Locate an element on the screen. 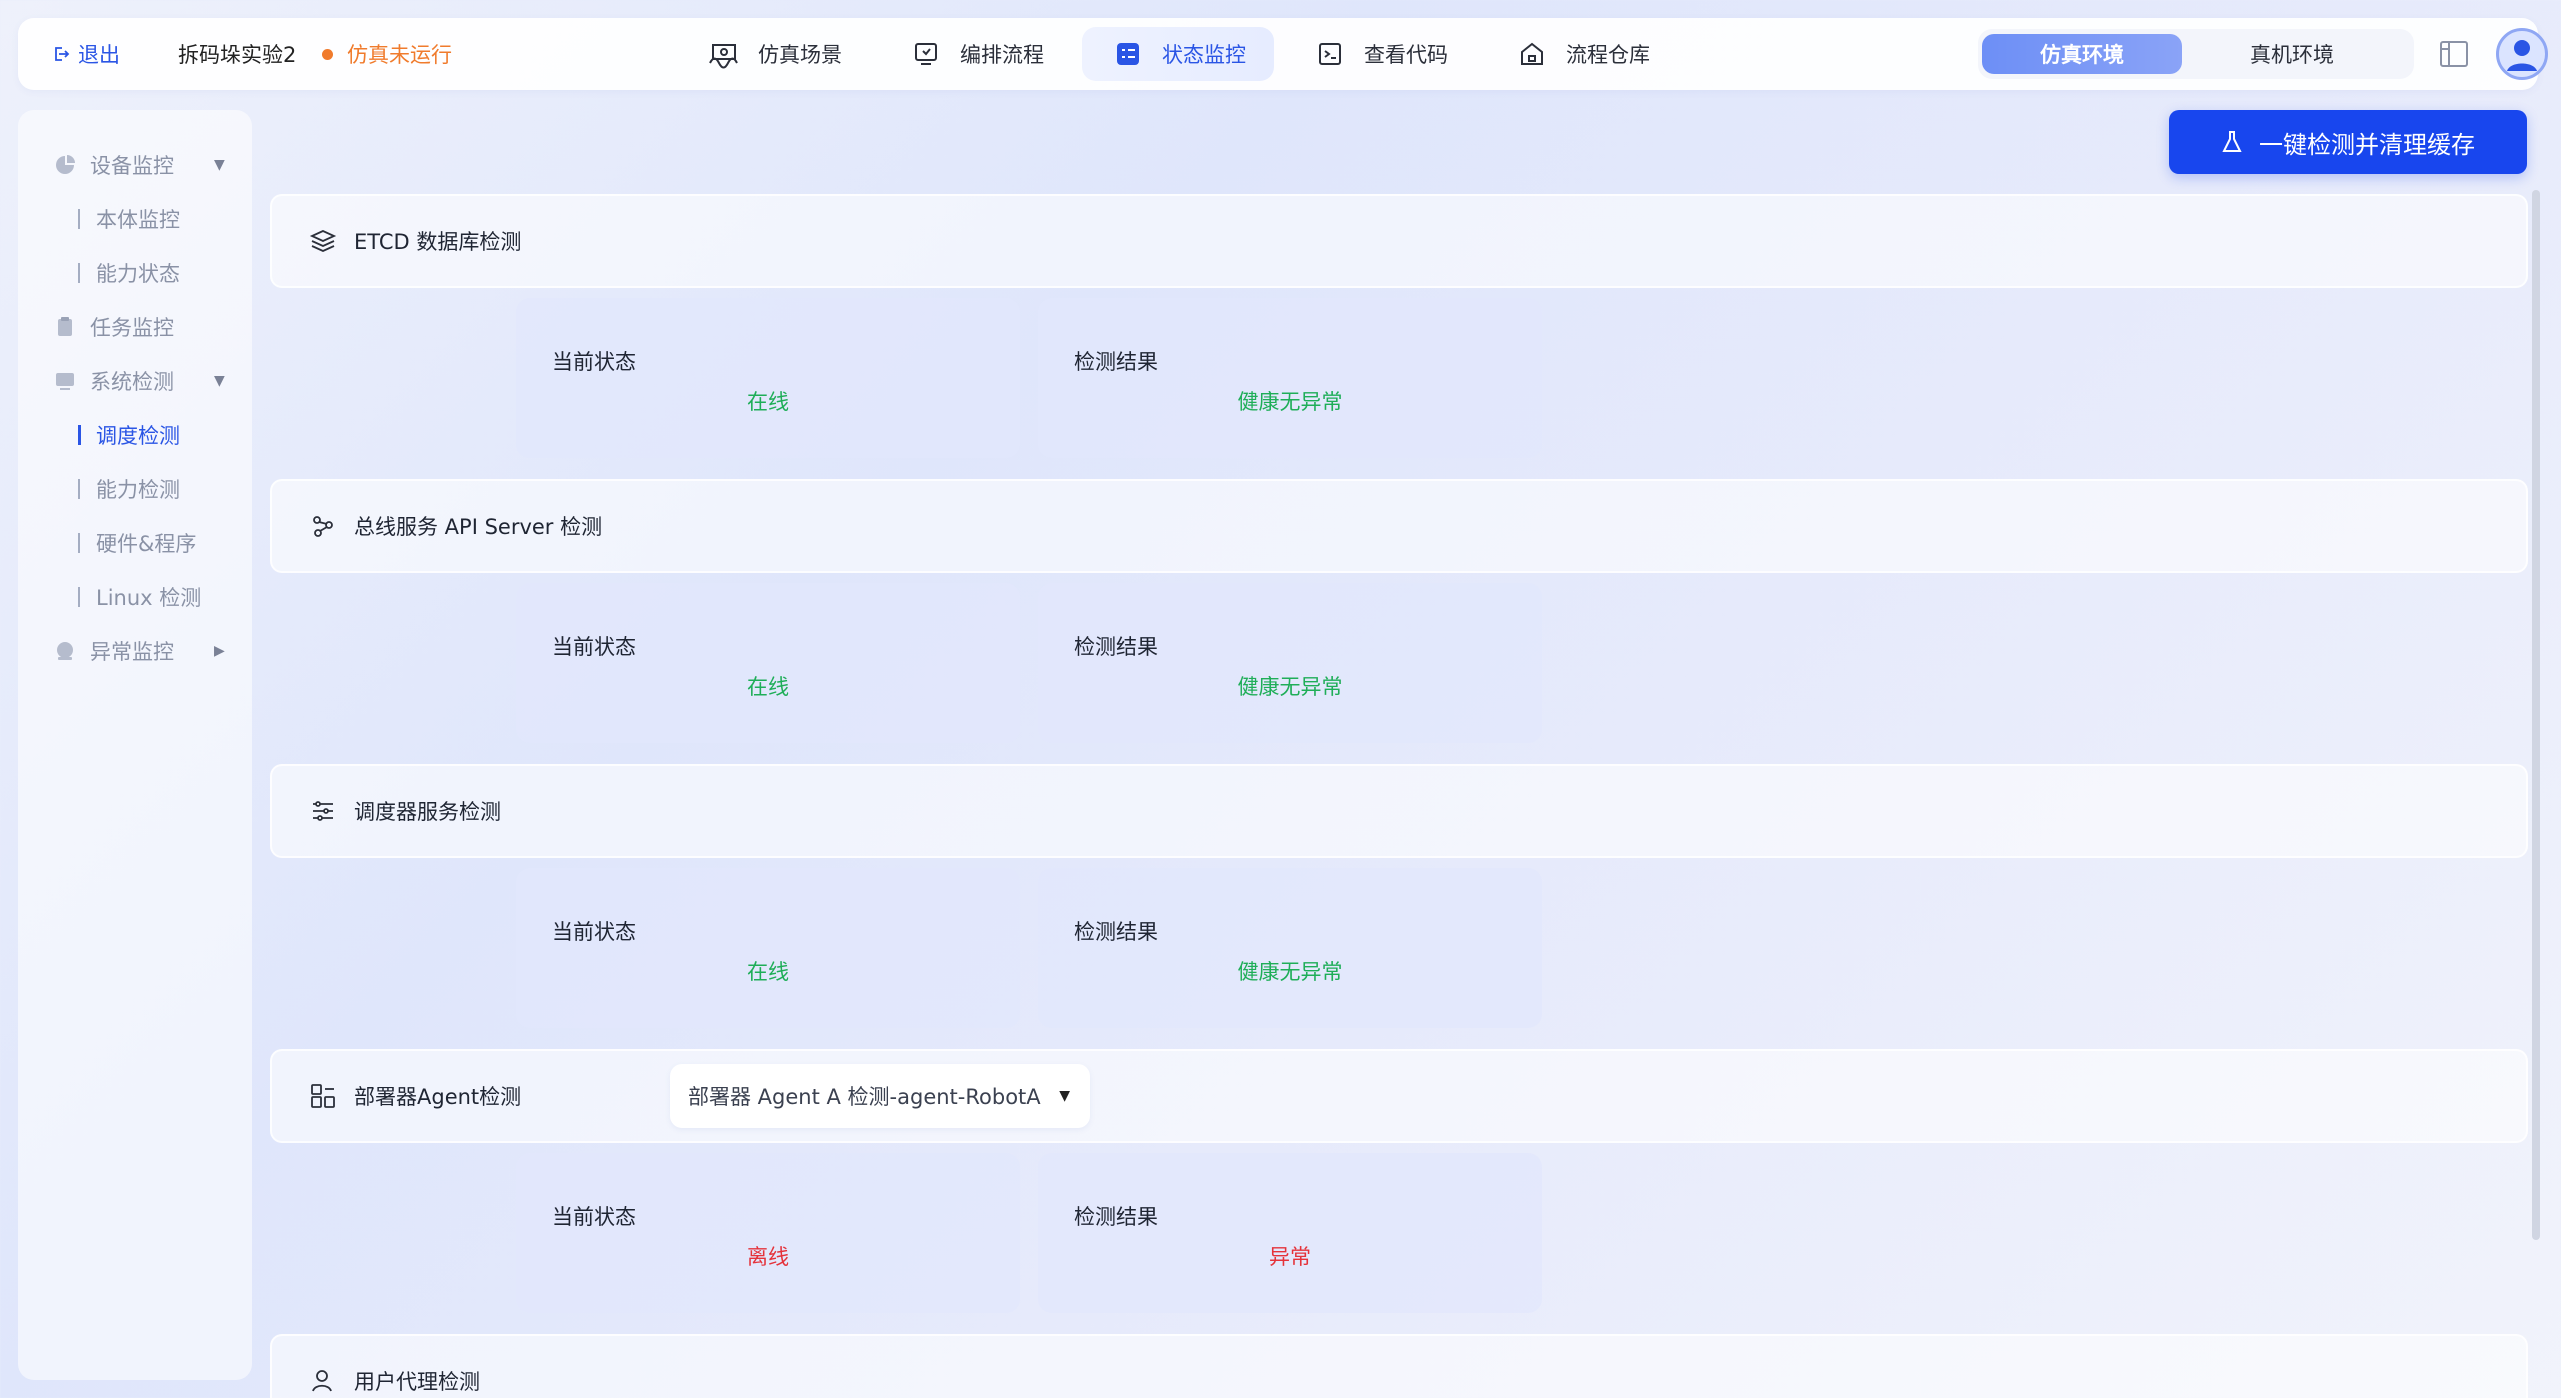 This screenshot has height=1398, width=2561. sidebar-group-label: 任务监控 is located at coordinates (132, 328).